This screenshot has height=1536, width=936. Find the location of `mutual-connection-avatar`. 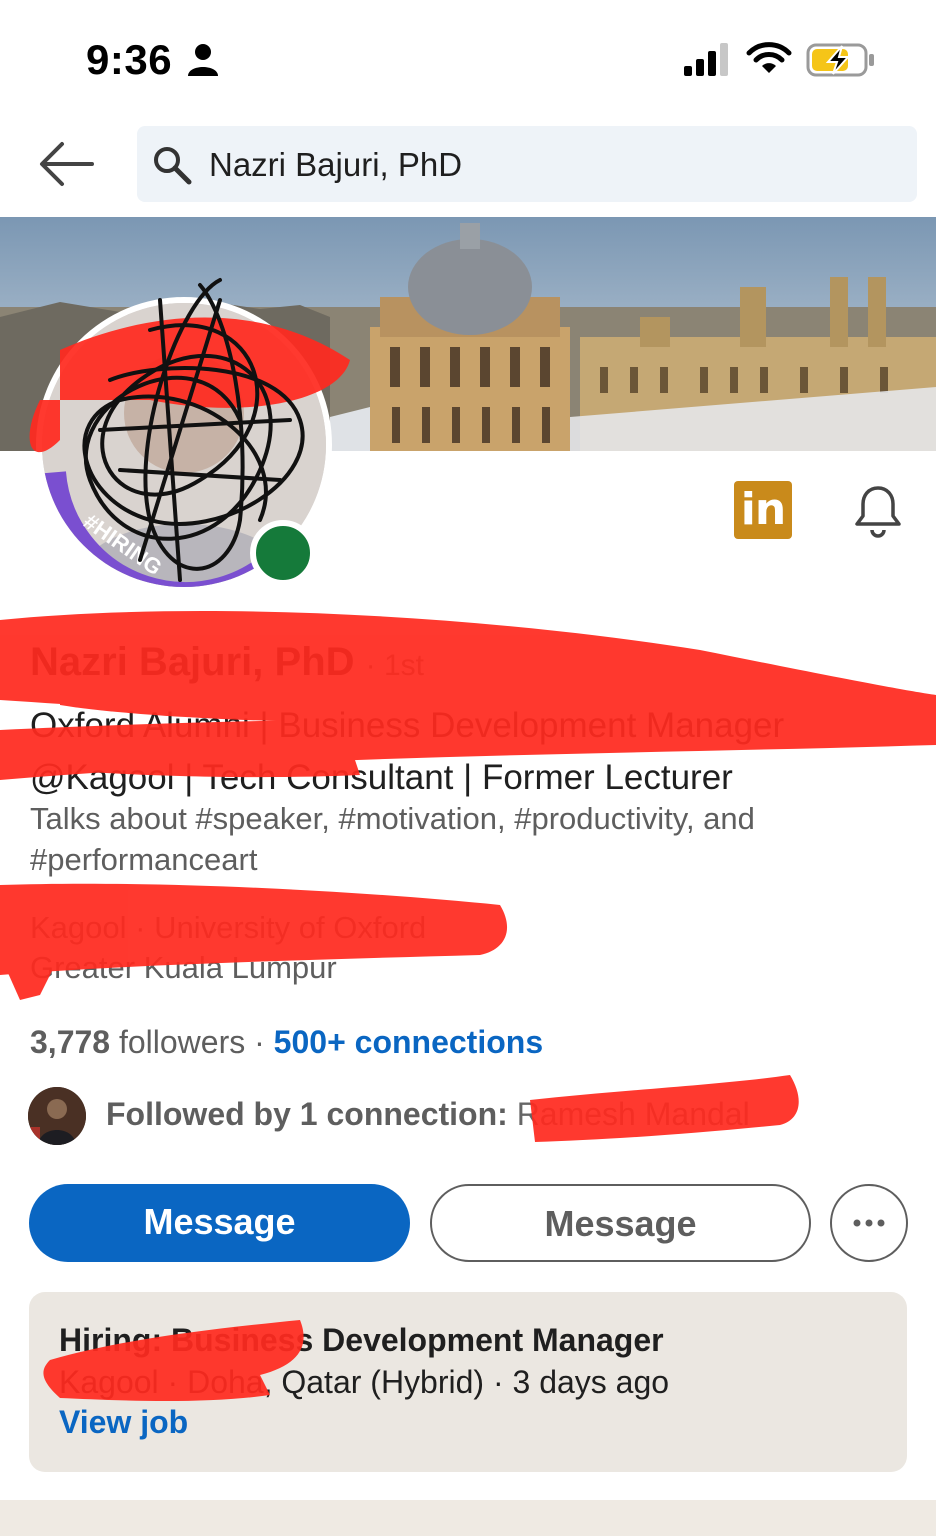

mutual-connection-avatar is located at coordinates (57, 1116).